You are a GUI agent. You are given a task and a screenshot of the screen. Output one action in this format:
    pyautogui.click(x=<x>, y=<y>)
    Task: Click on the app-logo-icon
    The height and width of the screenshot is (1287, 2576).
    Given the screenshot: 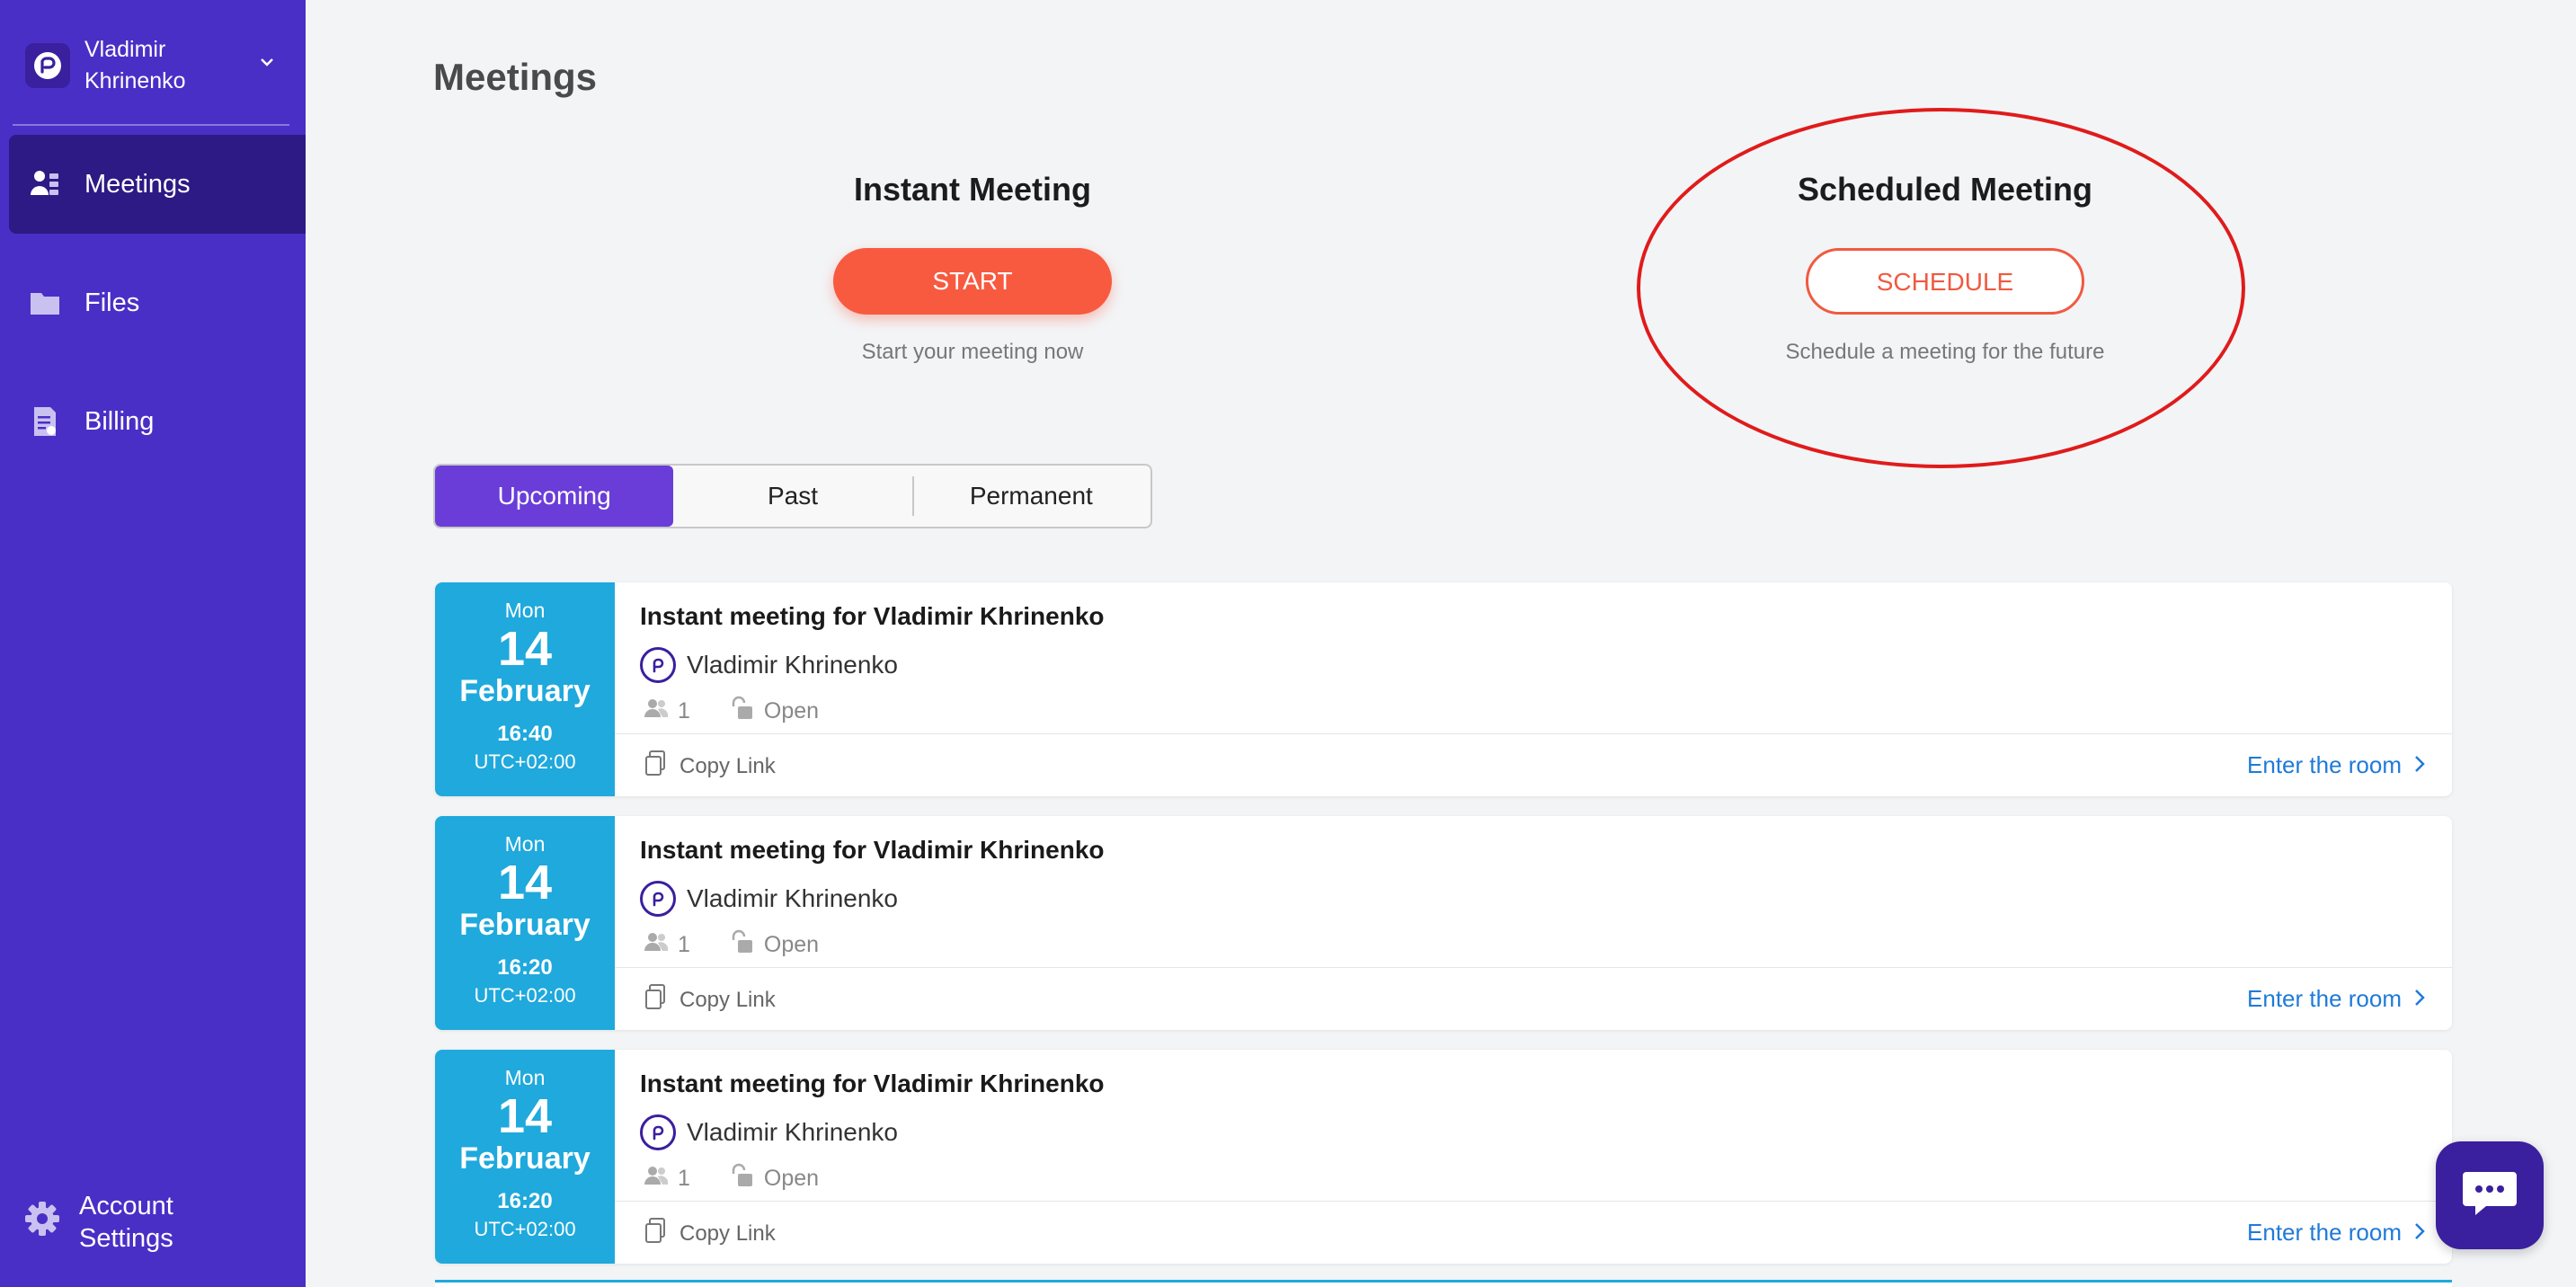 What is the action you would take?
    pyautogui.click(x=47, y=65)
    